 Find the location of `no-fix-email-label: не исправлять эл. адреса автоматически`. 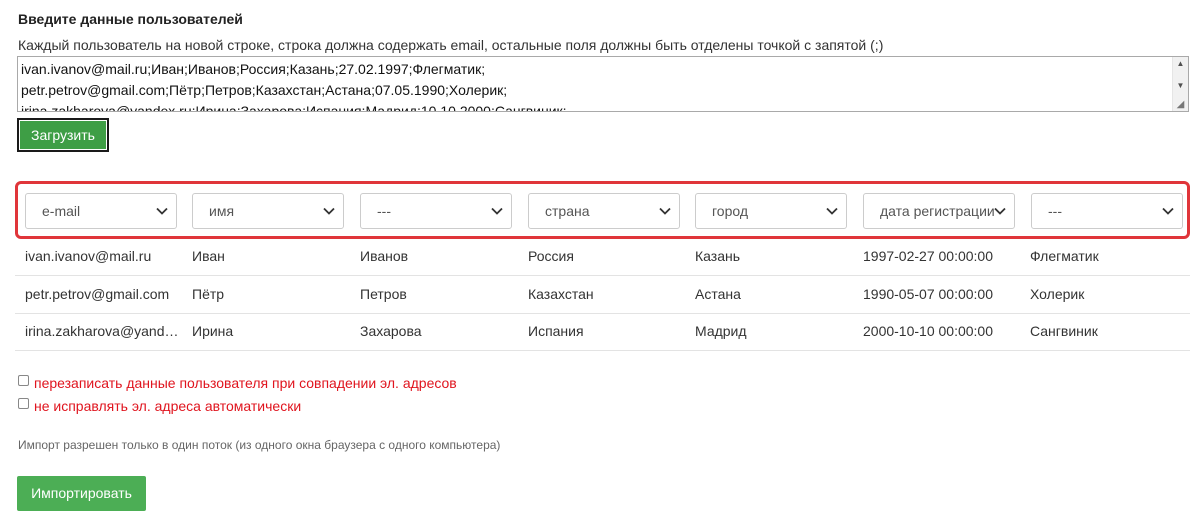

no-fix-email-label: не исправлять эл. адреса автоматически is located at coordinates (168, 406).